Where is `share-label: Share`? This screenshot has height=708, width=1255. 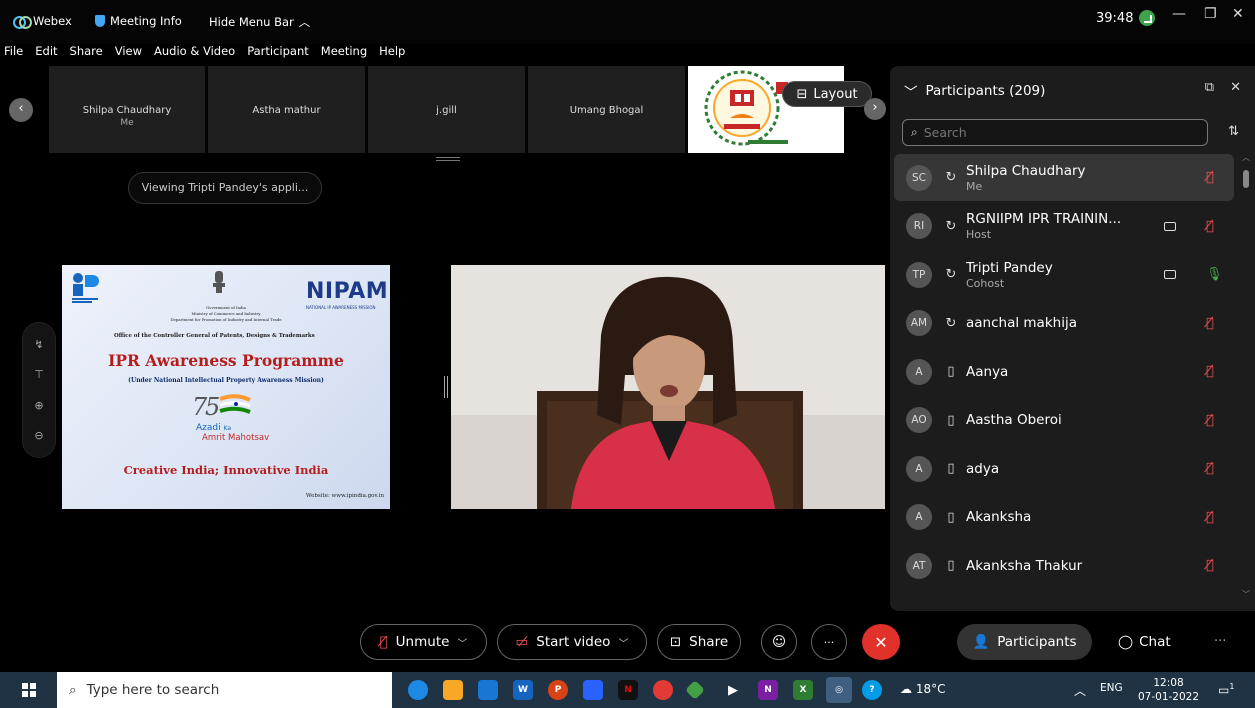
share-label: Share is located at coordinates (709, 642).